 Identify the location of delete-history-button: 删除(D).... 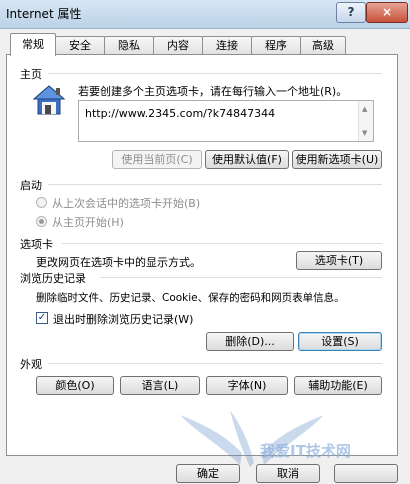
(250, 341).